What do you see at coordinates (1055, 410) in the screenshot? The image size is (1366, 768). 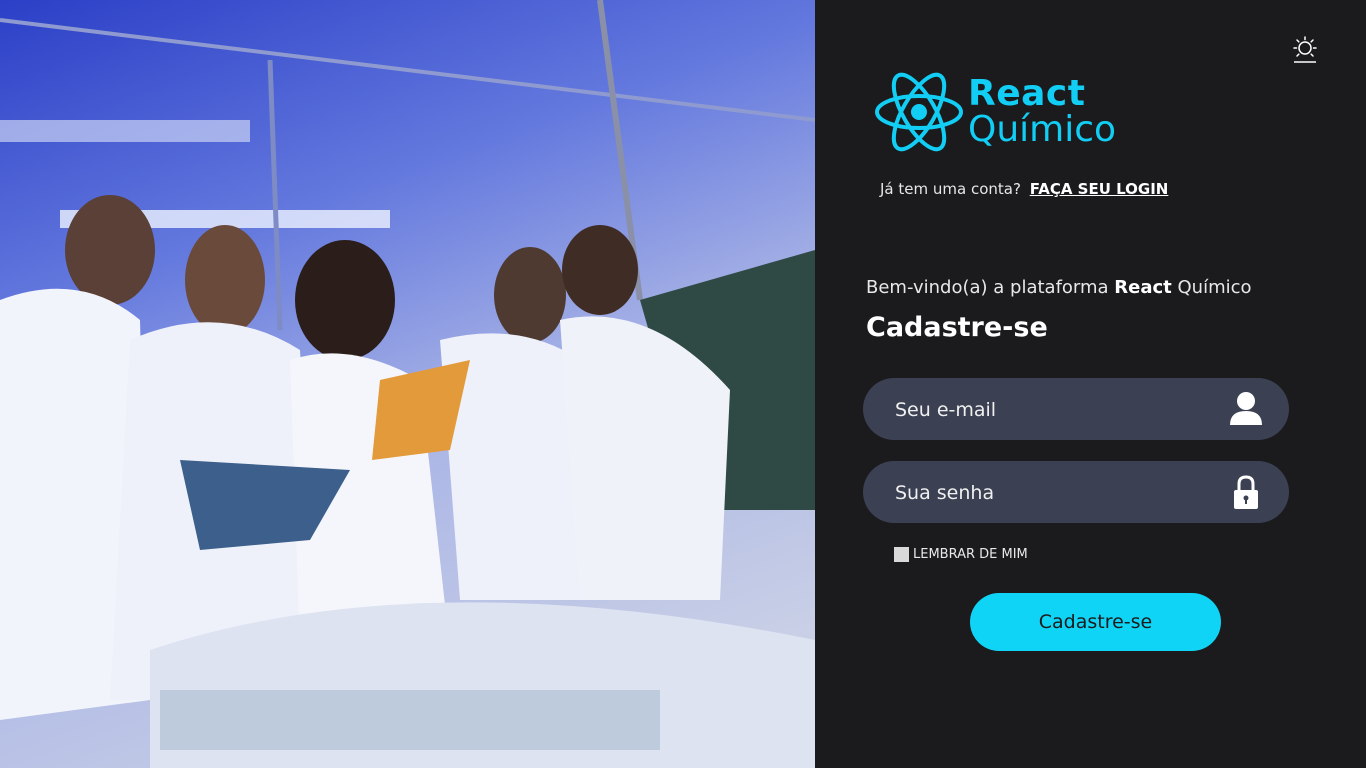 I see `email-field` at bounding box center [1055, 410].